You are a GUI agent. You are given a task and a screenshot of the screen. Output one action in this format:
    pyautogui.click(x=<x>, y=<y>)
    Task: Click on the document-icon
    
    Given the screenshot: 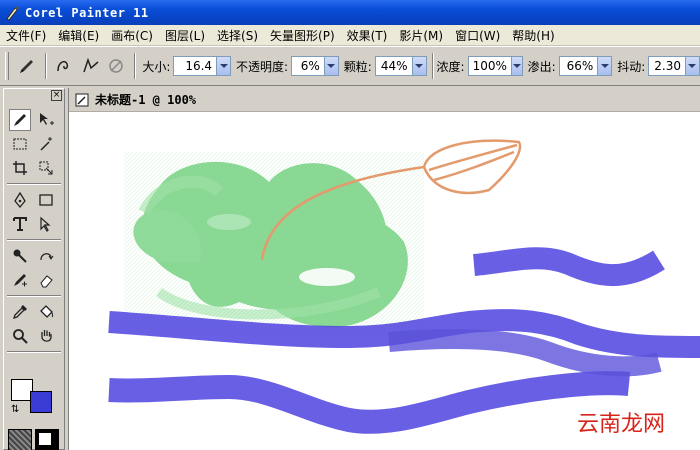 What is the action you would take?
    pyautogui.click(x=82, y=99)
    